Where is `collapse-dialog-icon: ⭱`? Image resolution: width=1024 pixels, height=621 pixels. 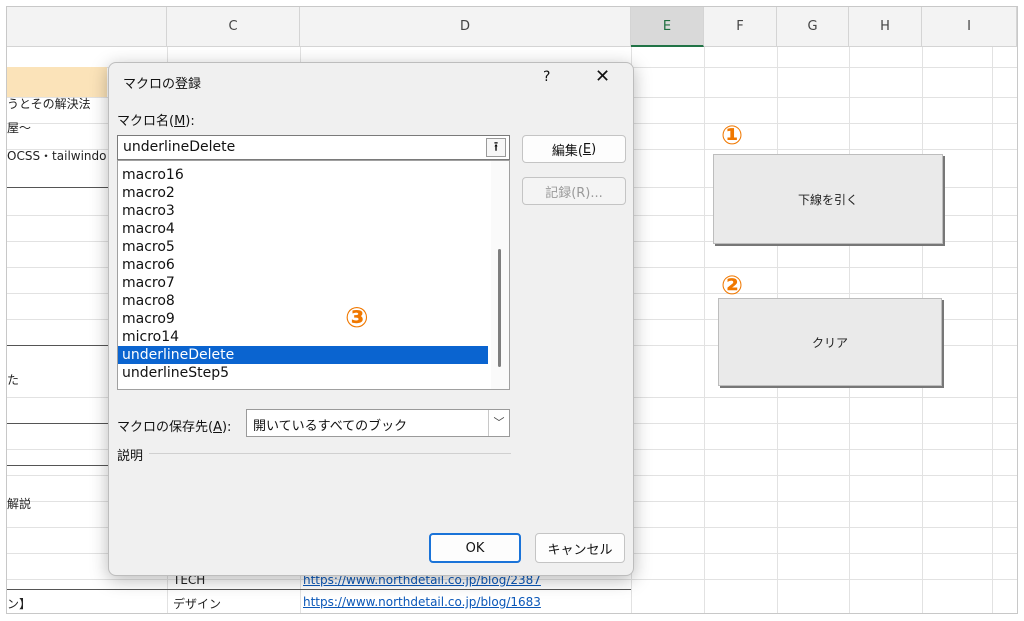
collapse-dialog-icon: ⭱ is located at coordinates (496, 147).